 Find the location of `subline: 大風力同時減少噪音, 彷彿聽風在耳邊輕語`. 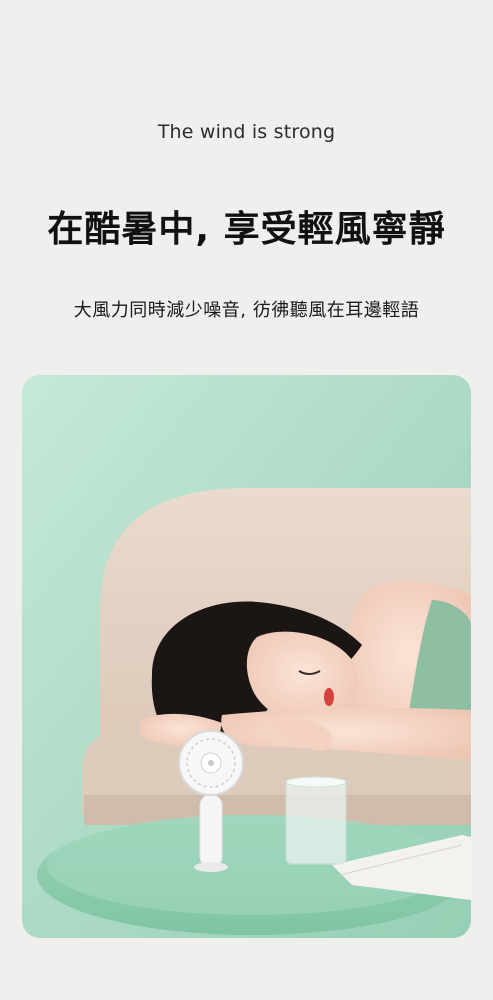

subline: 大風力同時減少噪音, 彷彿聽風在耳邊輕語 is located at coordinates (246, 310).